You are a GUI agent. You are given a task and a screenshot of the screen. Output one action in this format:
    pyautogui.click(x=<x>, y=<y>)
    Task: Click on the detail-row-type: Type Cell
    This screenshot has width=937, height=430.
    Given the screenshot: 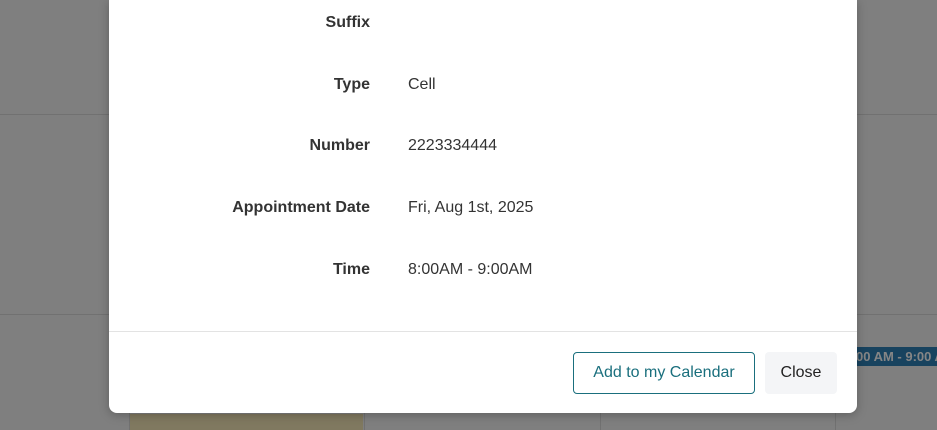 What is the action you would take?
    pyautogui.click(x=483, y=85)
    